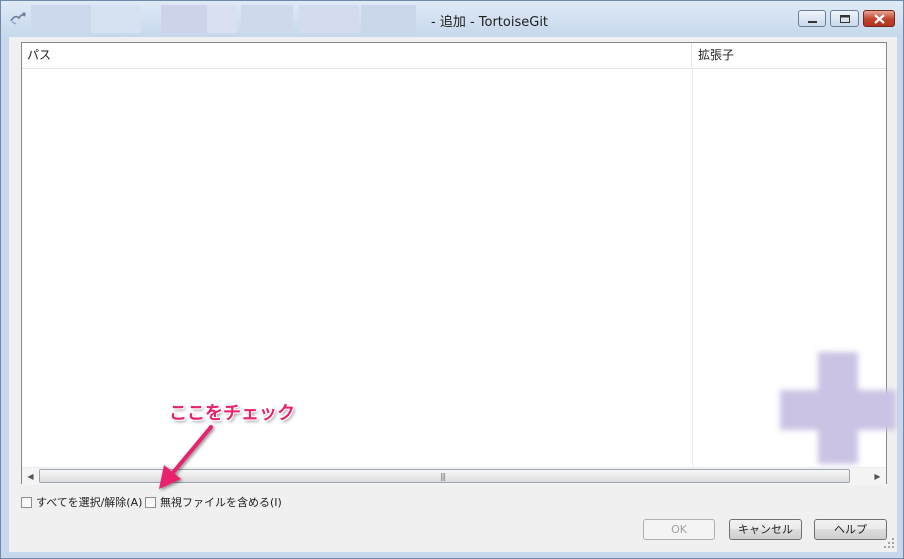 The image size is (904, 559). What do you see at coordinates (221, 502) in the screenshot?
I see `include-ignored-label: 無視ファイルを含める(I)` at bounding box center [221, 502].